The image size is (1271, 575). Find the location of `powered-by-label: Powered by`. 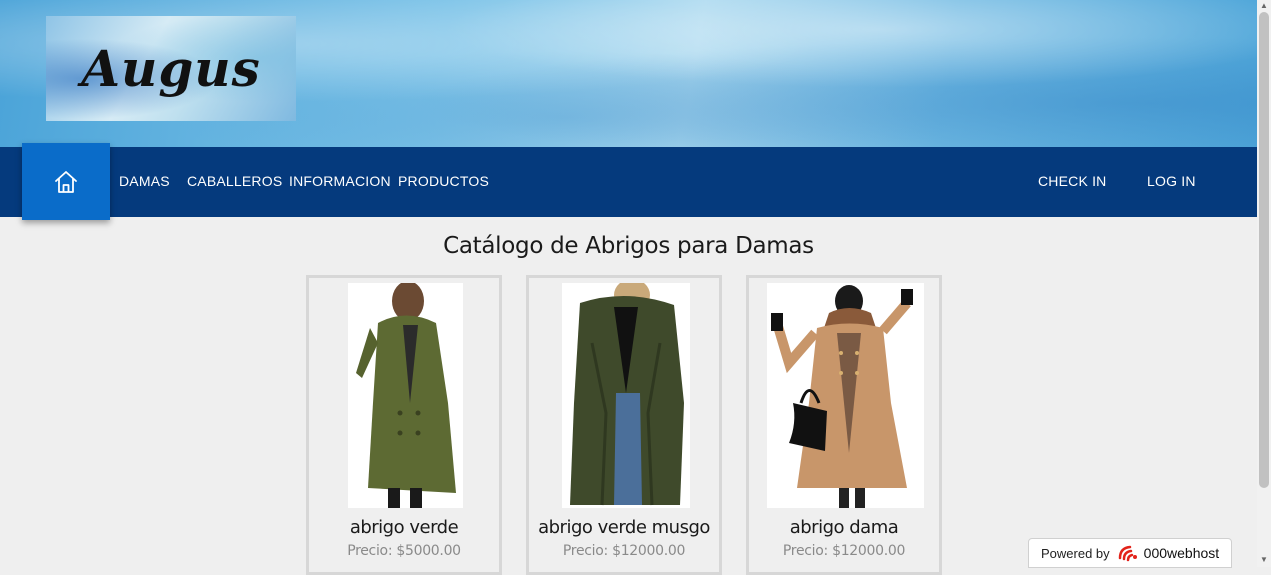

powered-by-label: Powered by is located at coordinates (1075, 553).